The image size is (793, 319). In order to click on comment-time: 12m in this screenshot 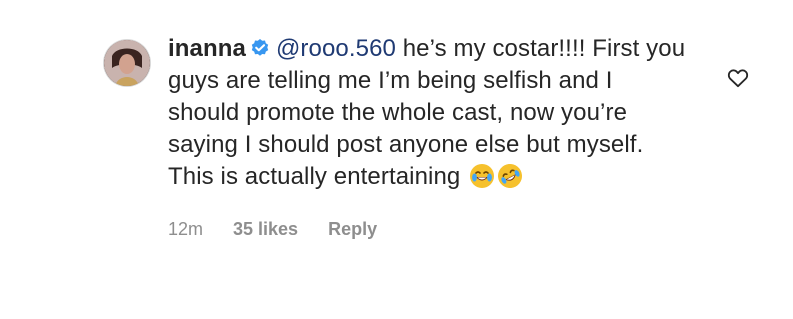, I will do `click(186, 229)`.